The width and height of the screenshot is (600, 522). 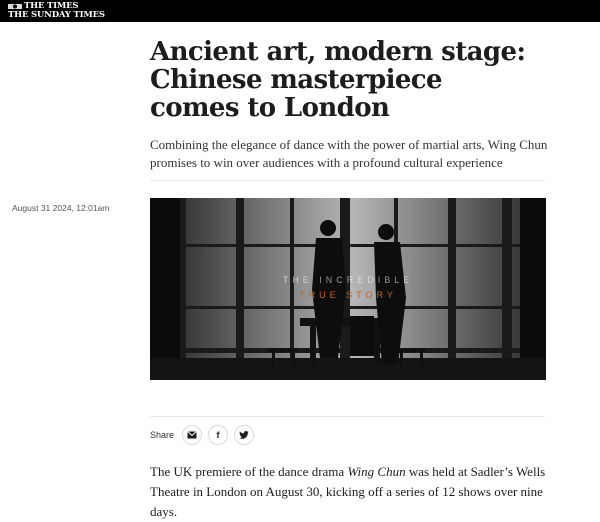 What do you see at coordinates (61, 208) in the screenshot?
I see `article-dateline: August 31 2024, 12:01am` at bounding box center [61, 208].